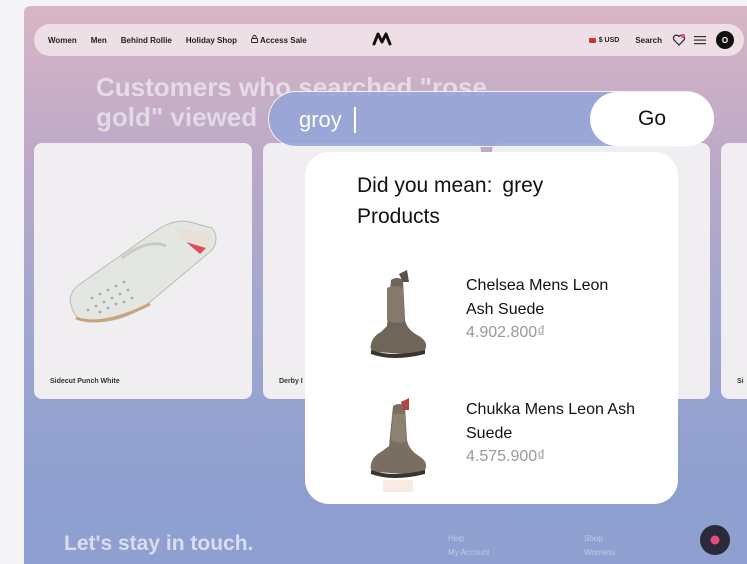 This screenshot has width=747, height=564. Describe the element at coordinates (648, 40) in the screenshot. I see `nav-search-link: Search` at that location.